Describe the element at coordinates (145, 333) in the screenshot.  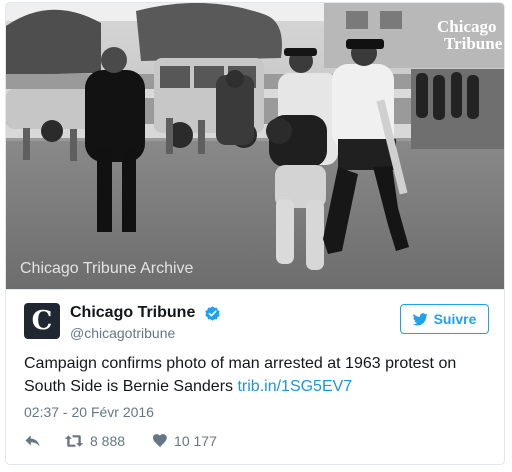
I see `account-handle: @chicagotribune` at that location.